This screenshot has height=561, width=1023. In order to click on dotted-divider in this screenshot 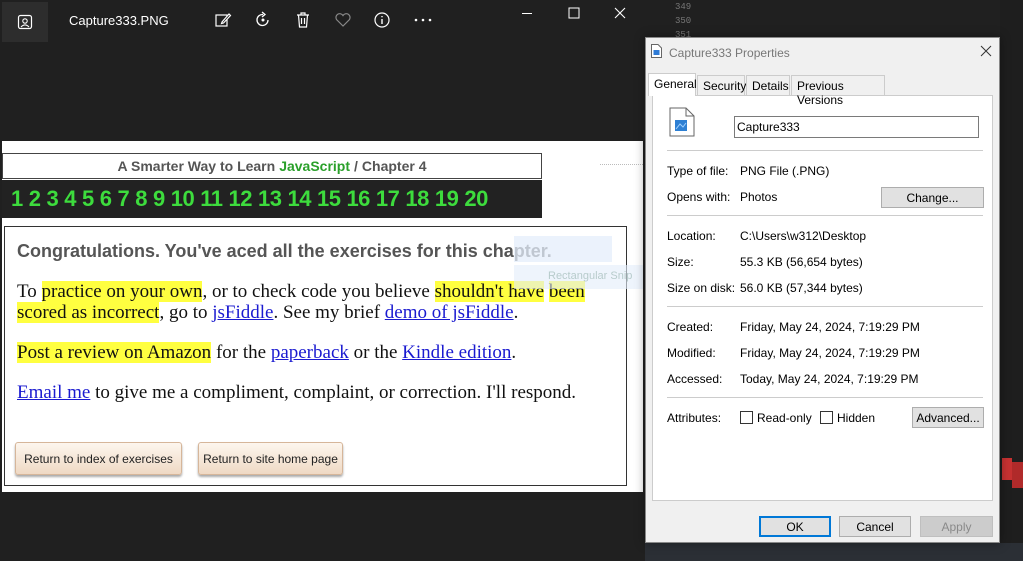, I will do `click(621, 164)`.